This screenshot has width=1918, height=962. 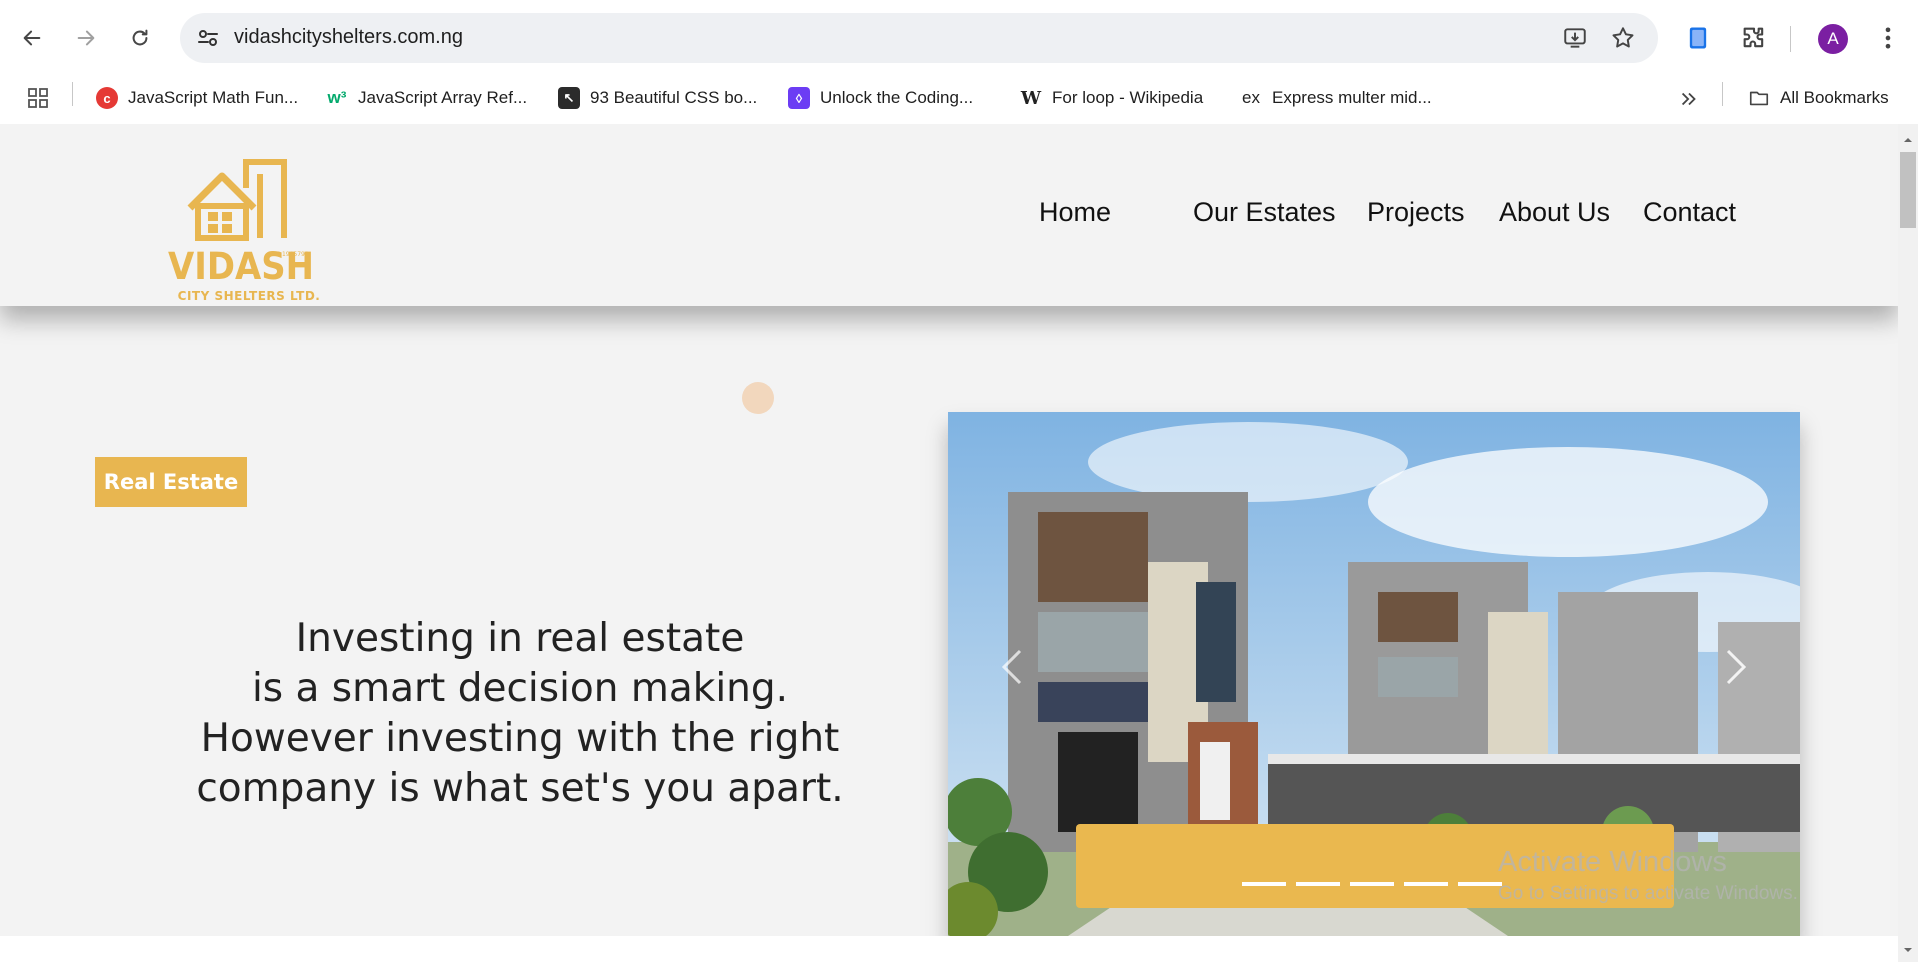 I want to click on site-settings-icon, so click(x=208, y=38).